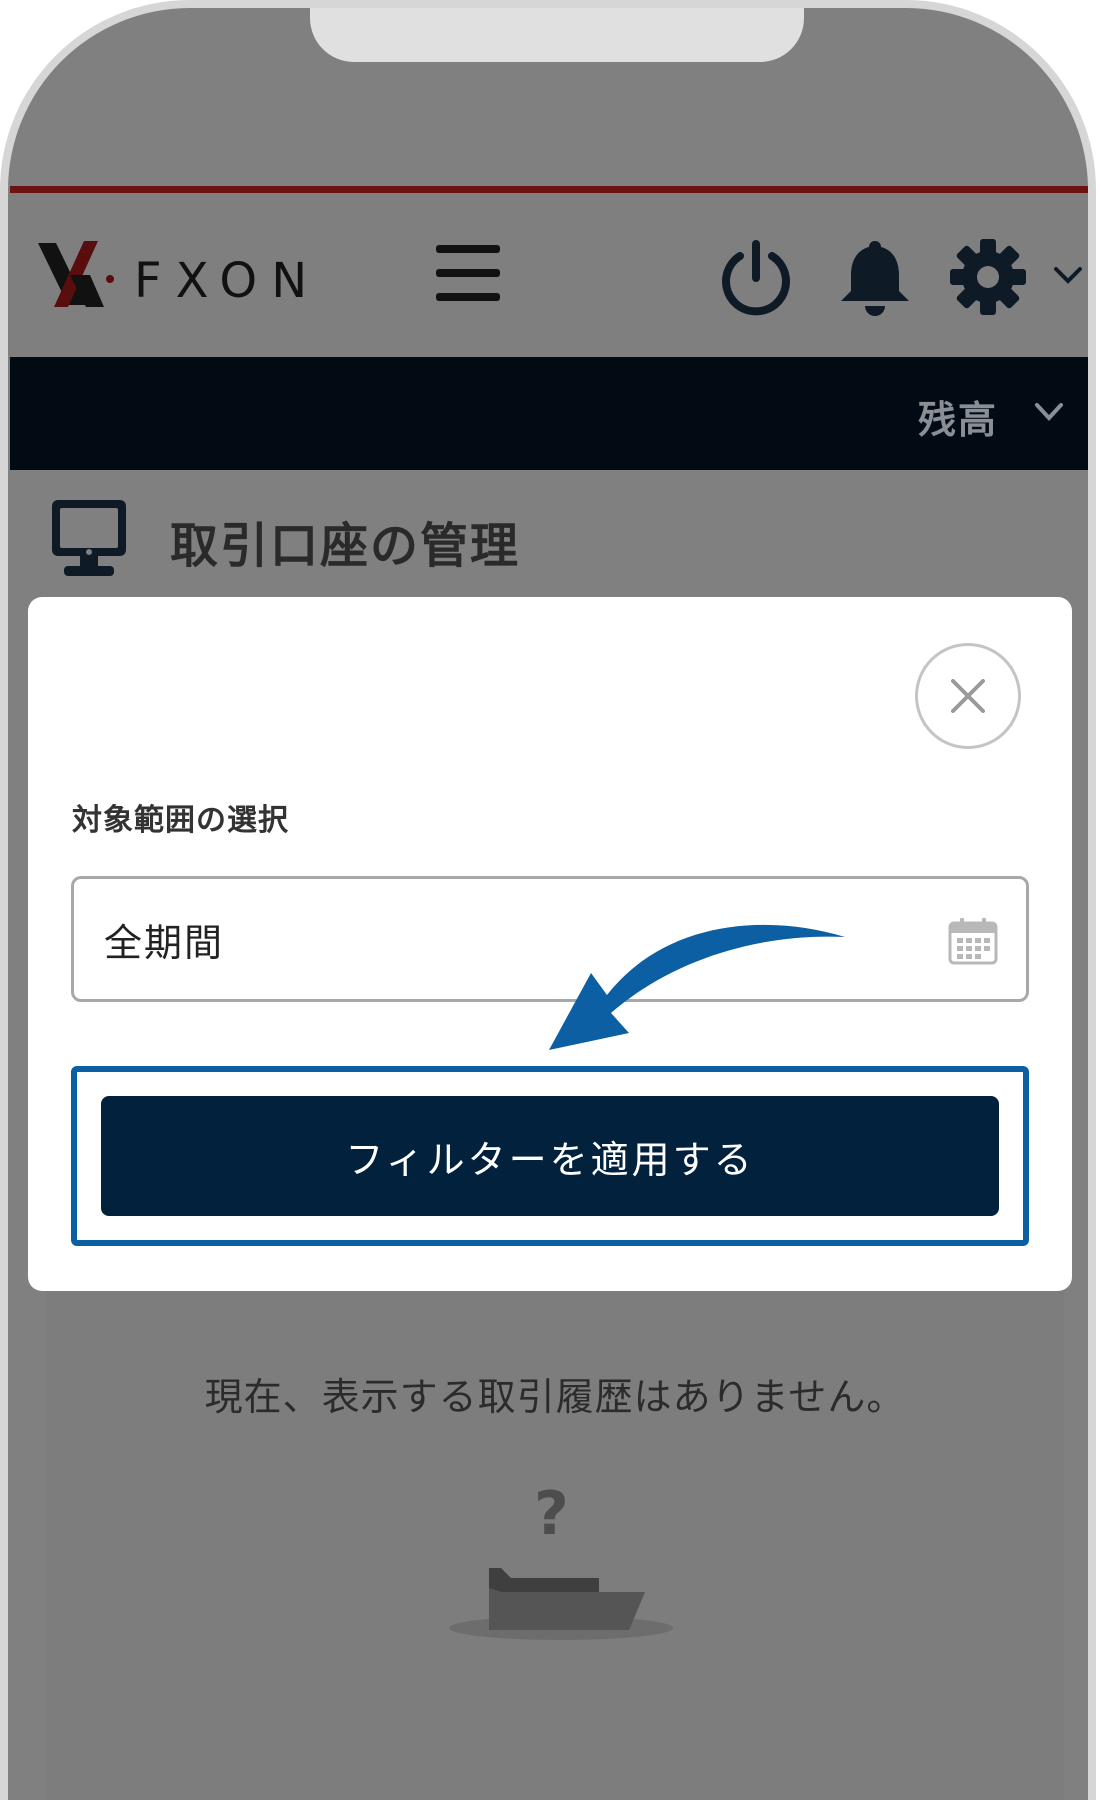 Image resolution: width=1100 pixels, height=1800 pixels. I want to click on gear-icon, so click(988, 277).